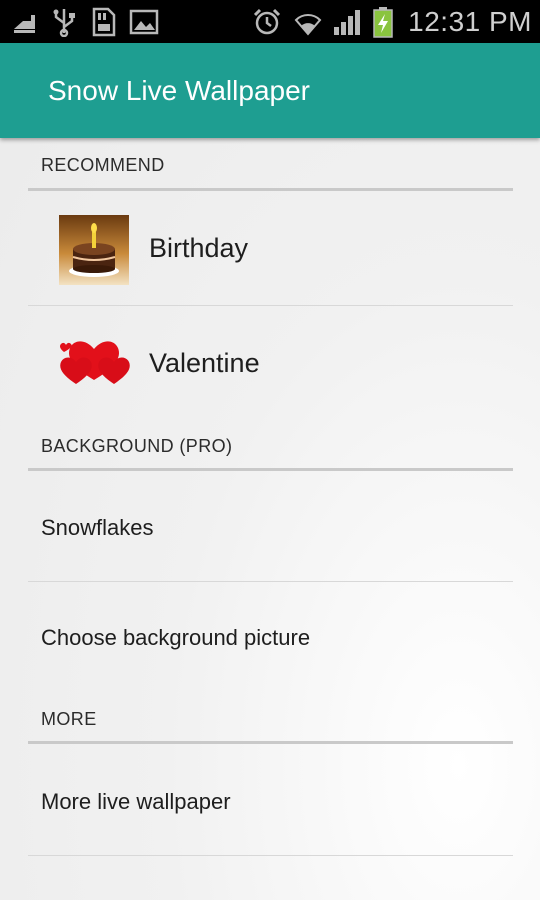  I want to click on list-item-label: Birthday, so click(199, 248).